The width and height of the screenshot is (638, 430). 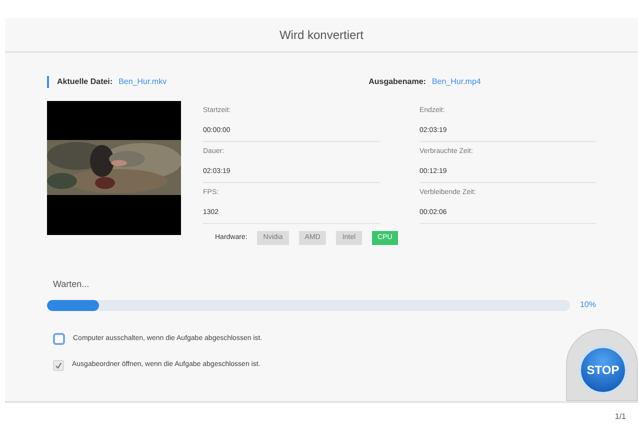 What do you see at coordinates (588, 305) in the screenshot?
I see `progress-percent: 10%` at bounding box center [588, 305].